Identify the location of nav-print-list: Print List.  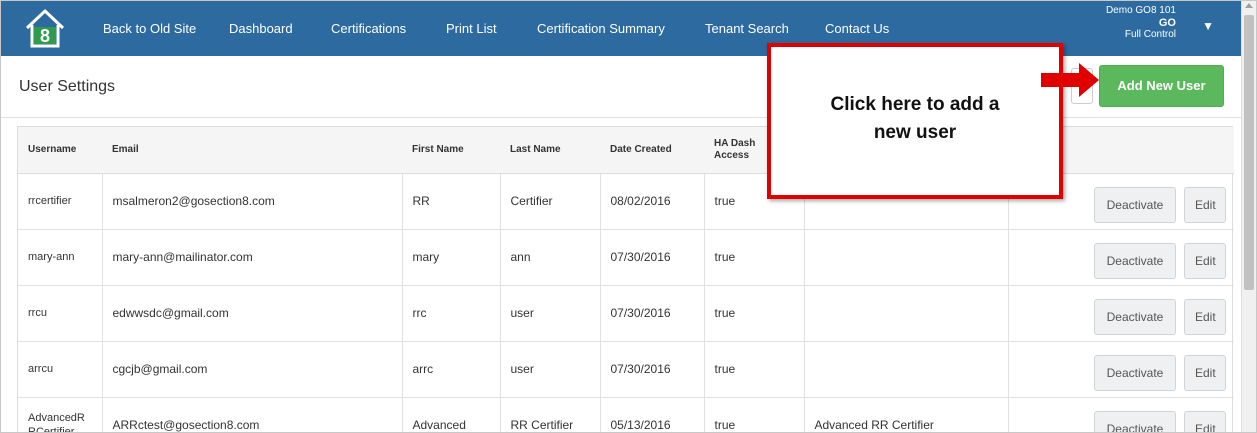
(471, 28).